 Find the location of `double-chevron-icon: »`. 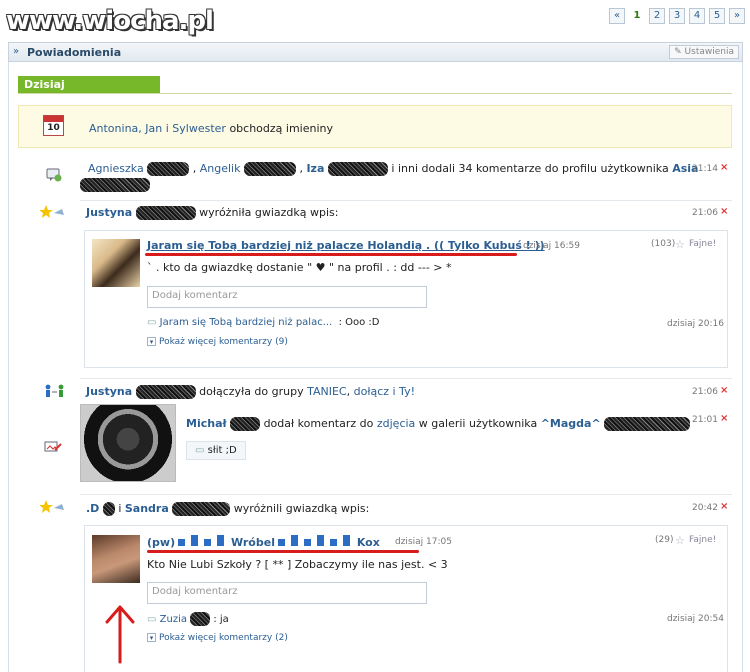

double-chevron-icon: » is located at coordinates (16, 51).